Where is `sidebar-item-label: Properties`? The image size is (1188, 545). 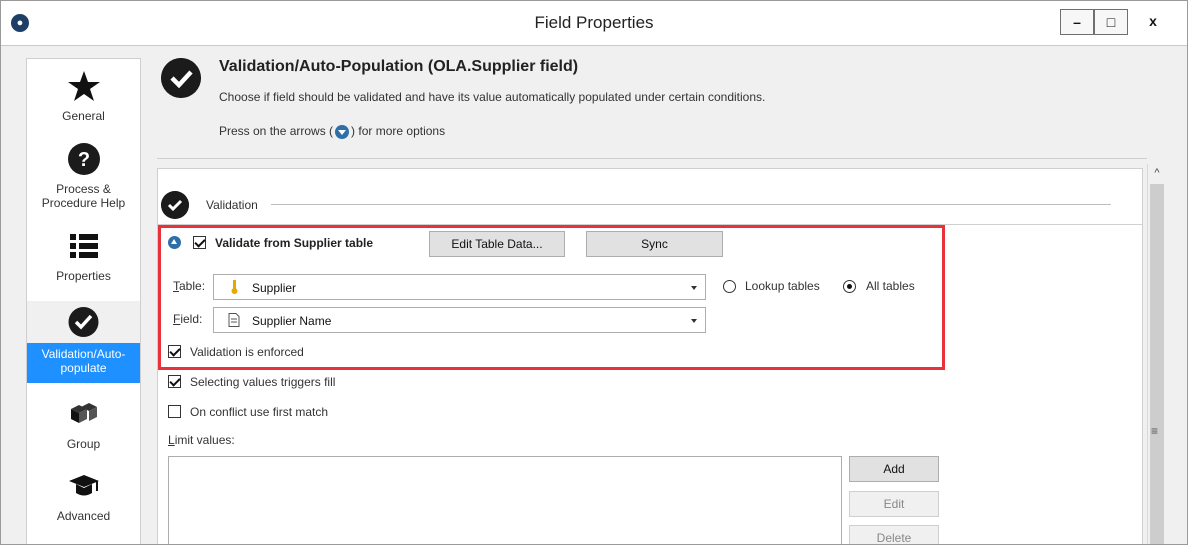
sidebar-item-label: Properties is located at coordinates (83, 276).